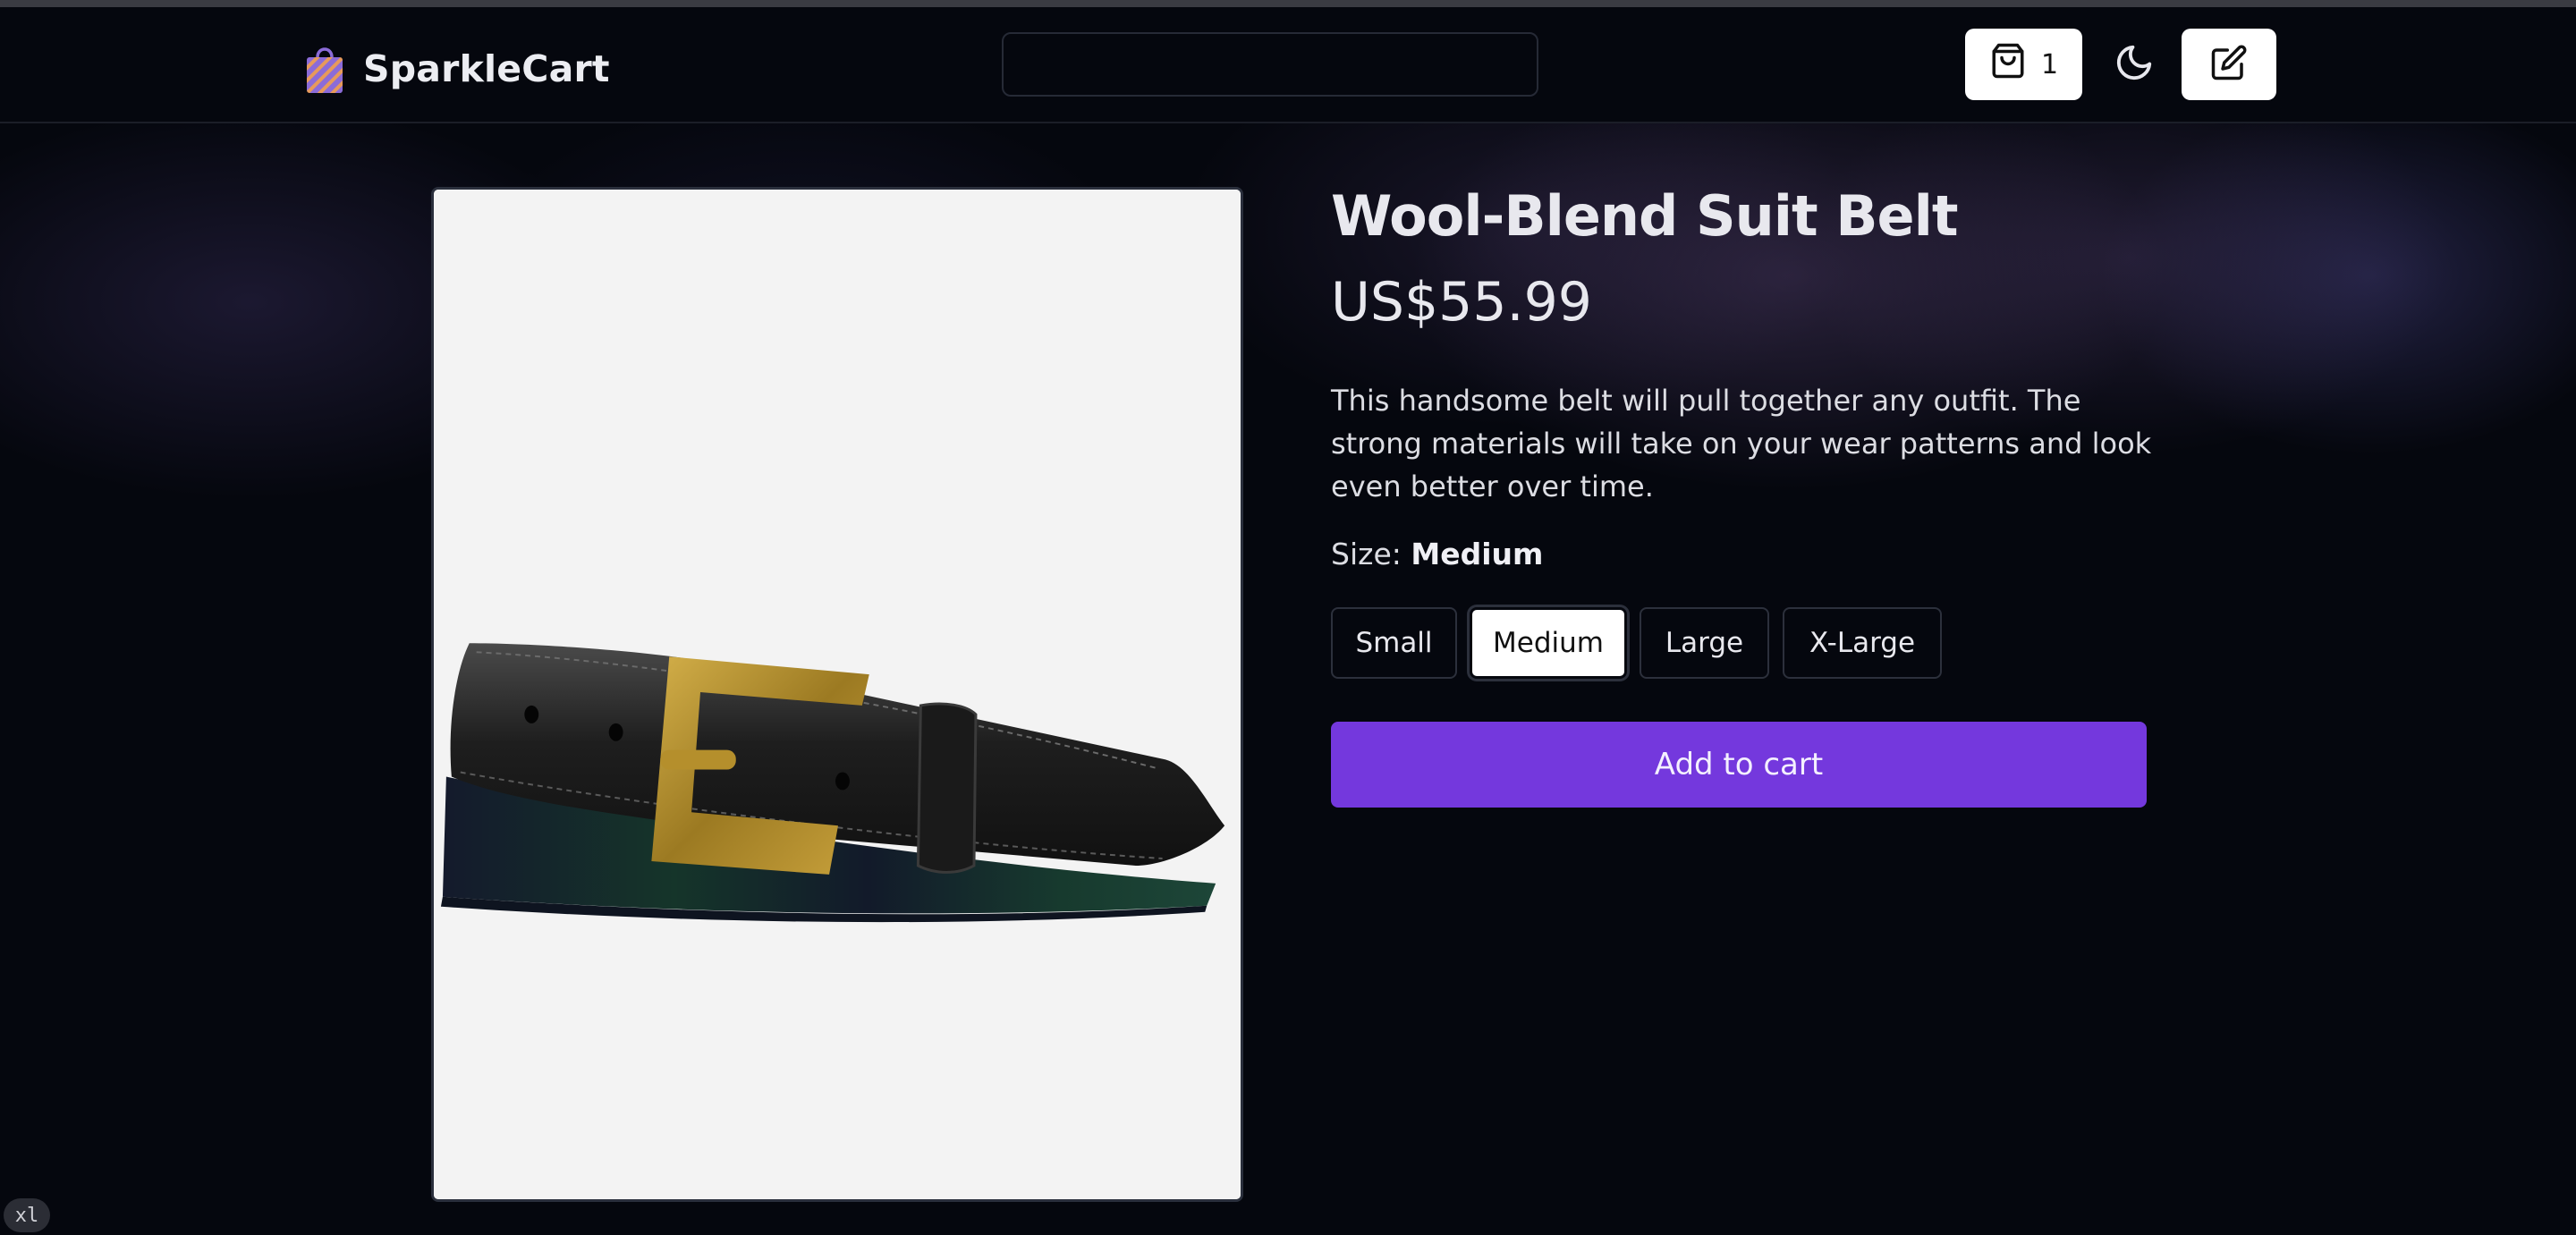  What do you see at coordinates (1366, 554) in the screenshot?
I see `size-label: Size:` at bounding box center [1366, 554].